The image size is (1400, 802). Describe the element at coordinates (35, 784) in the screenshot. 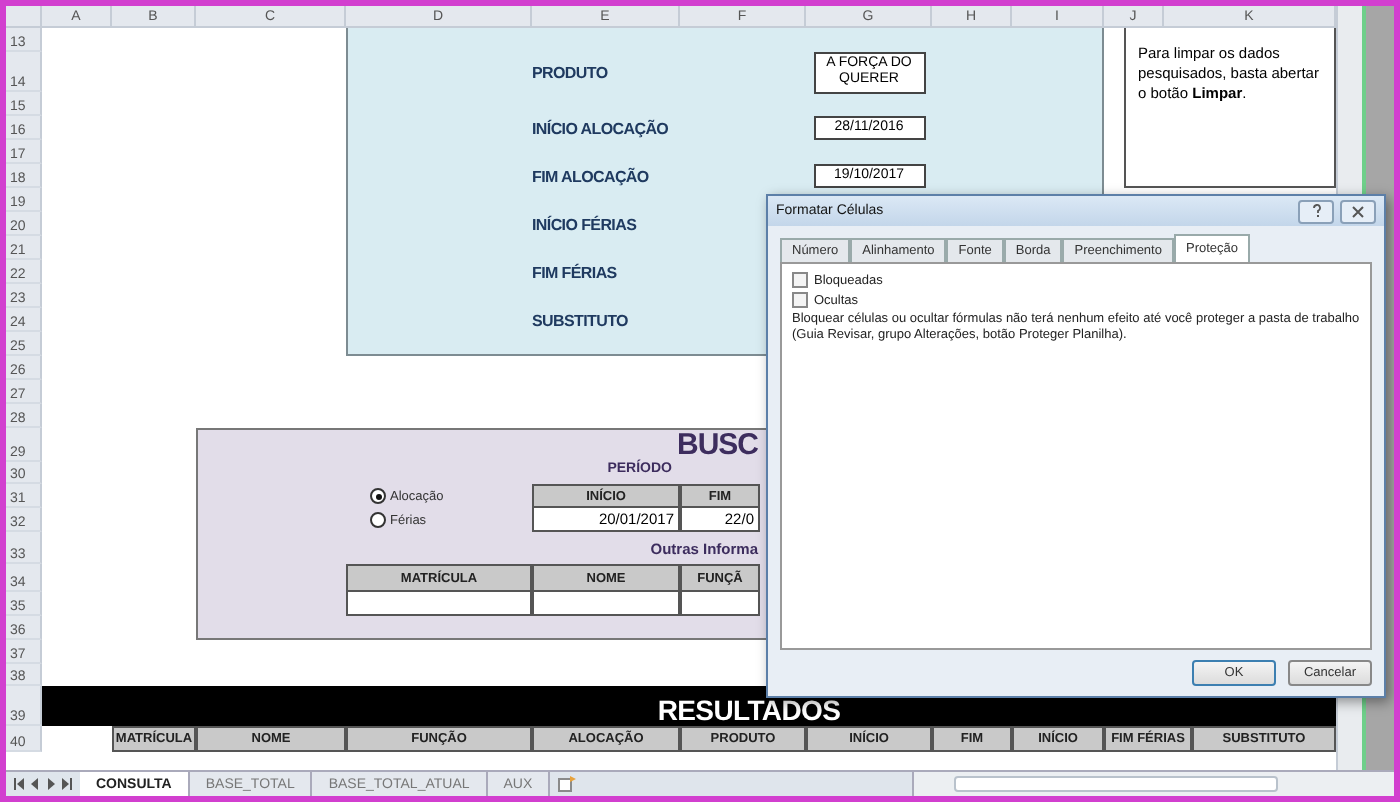

I see `previous-sheet-icon` at that location.